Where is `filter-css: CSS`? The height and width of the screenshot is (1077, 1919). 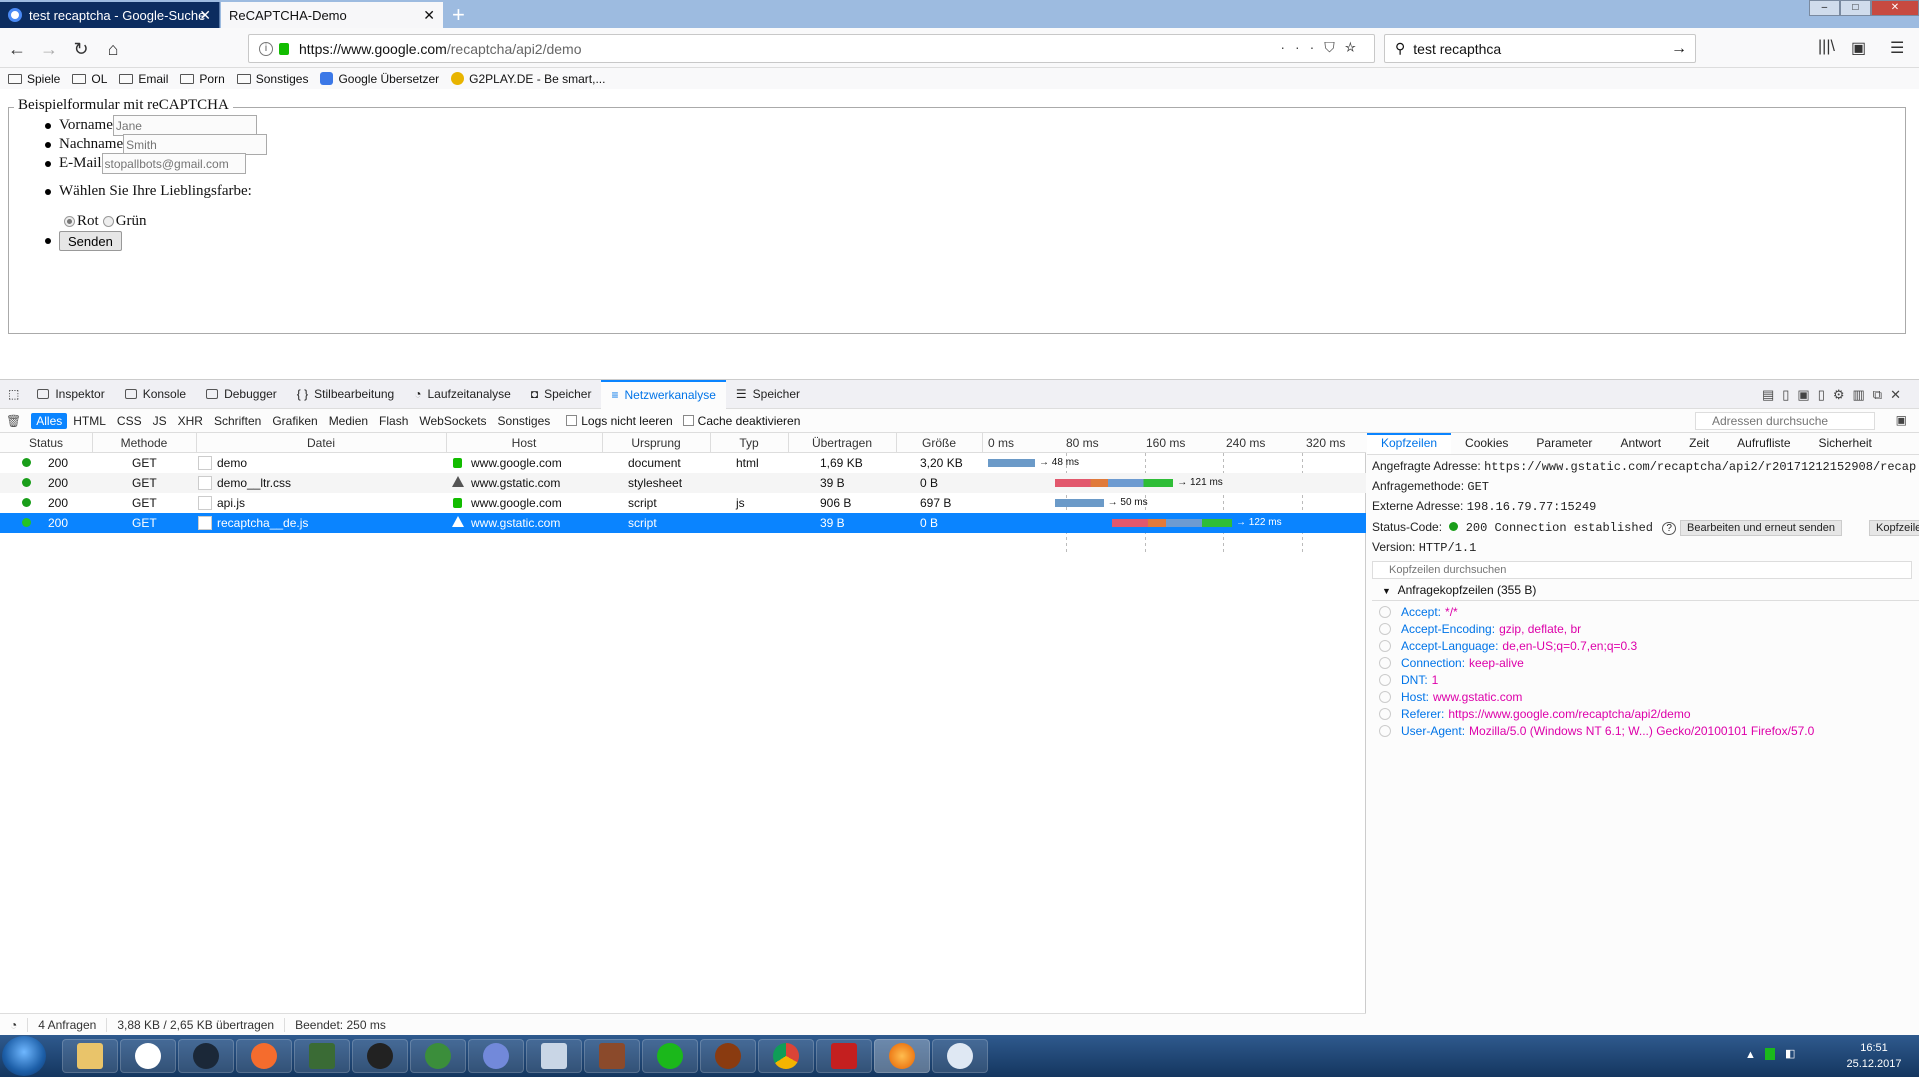 filter-css: CSS is located at coordinates (129, 421).